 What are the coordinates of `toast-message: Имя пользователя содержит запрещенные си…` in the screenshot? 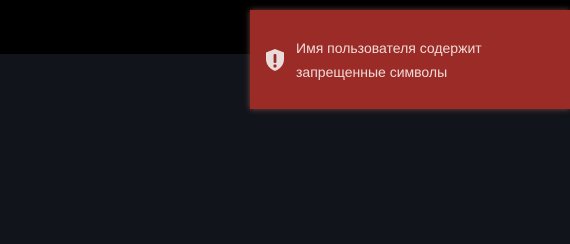 It's located at (389, 60).